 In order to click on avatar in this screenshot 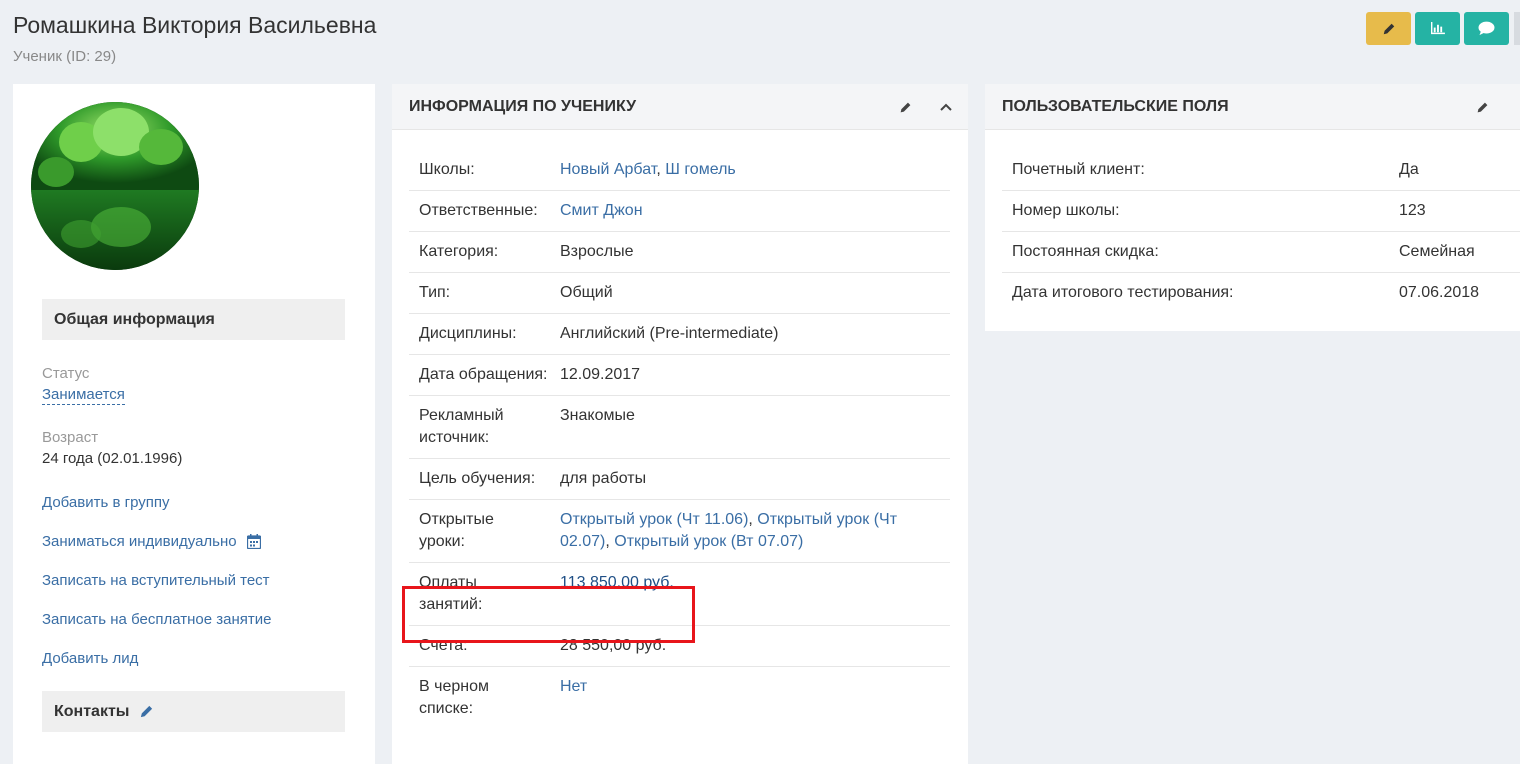, I will do `click(115, 186)`.